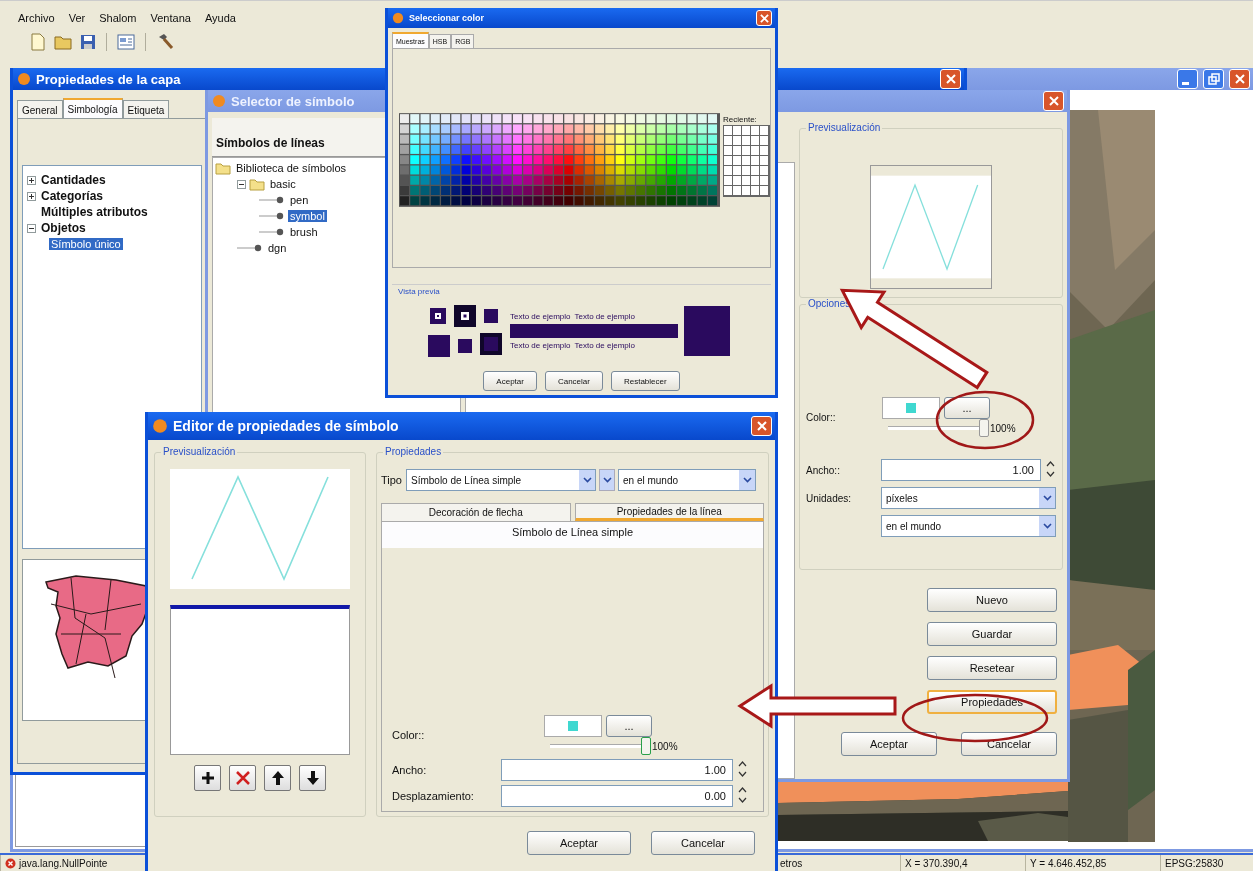 The image size is (1253, 871). What do you see at coordinates (277, 248) in the screenshot?
I see `tree-item: dgn` at bounding box center [277, 248].